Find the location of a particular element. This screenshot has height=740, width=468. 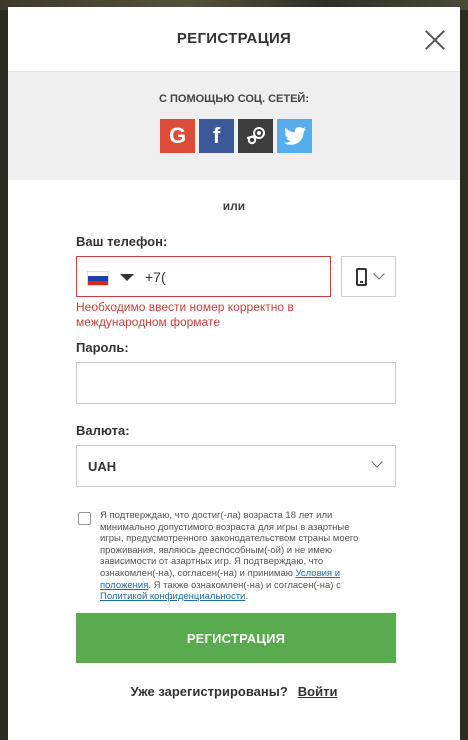

google-icon: G is located at coordinates (177, 135).